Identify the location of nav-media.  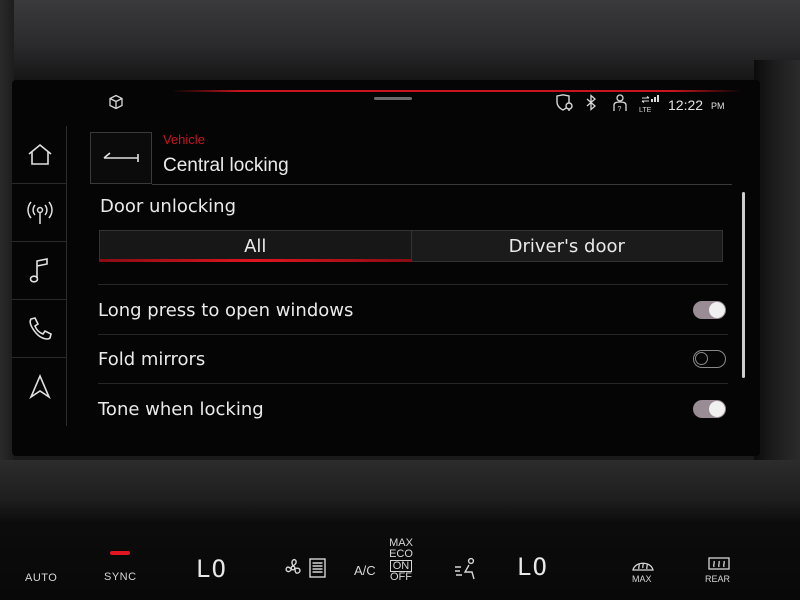
(39, 271).